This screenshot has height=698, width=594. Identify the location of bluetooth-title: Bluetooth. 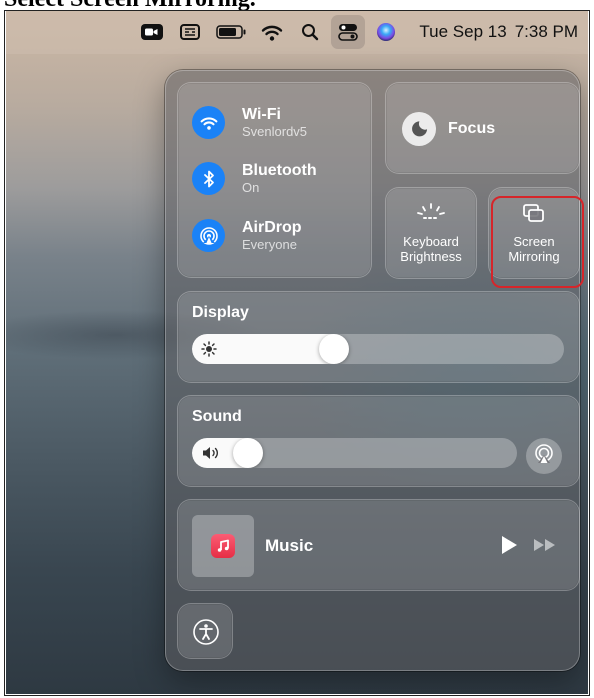
(279, 170).